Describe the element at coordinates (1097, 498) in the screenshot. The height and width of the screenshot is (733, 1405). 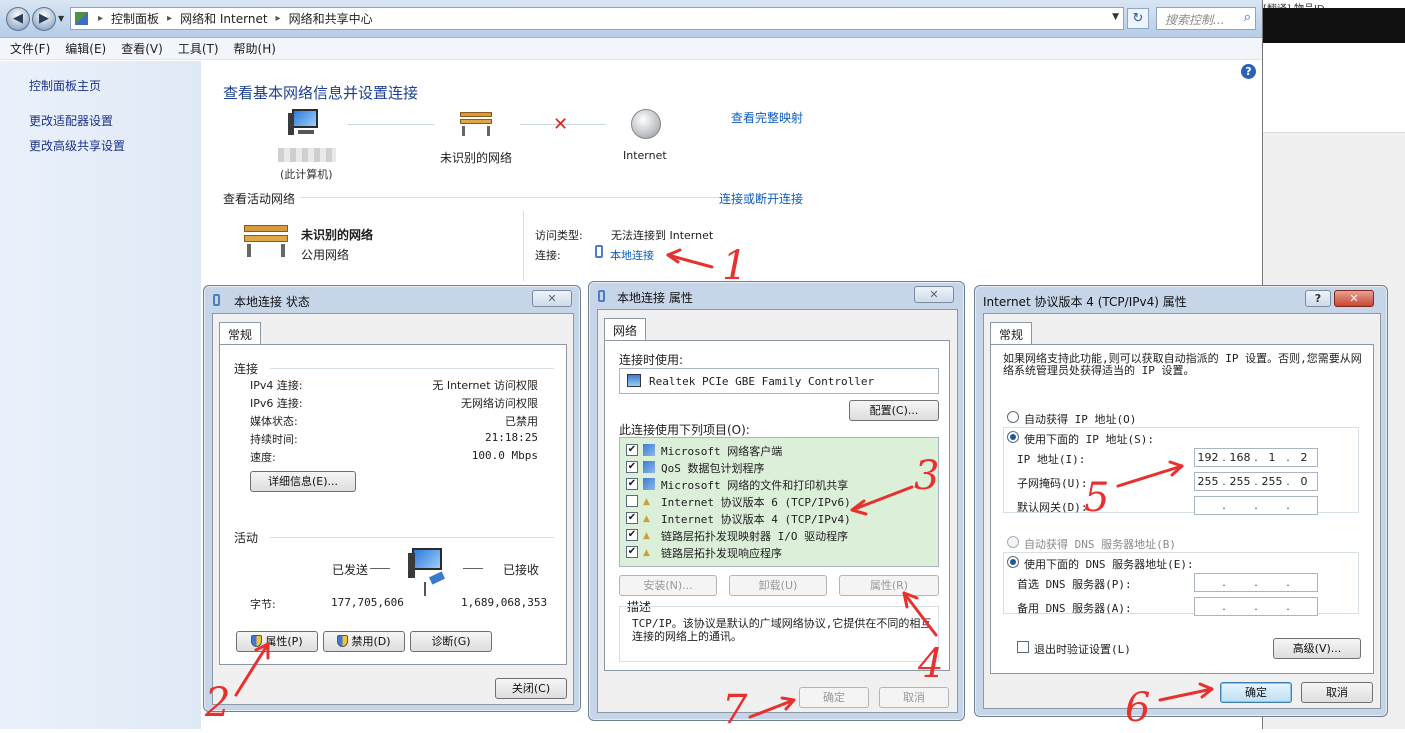
I see `annotation-number: 5` at that location.